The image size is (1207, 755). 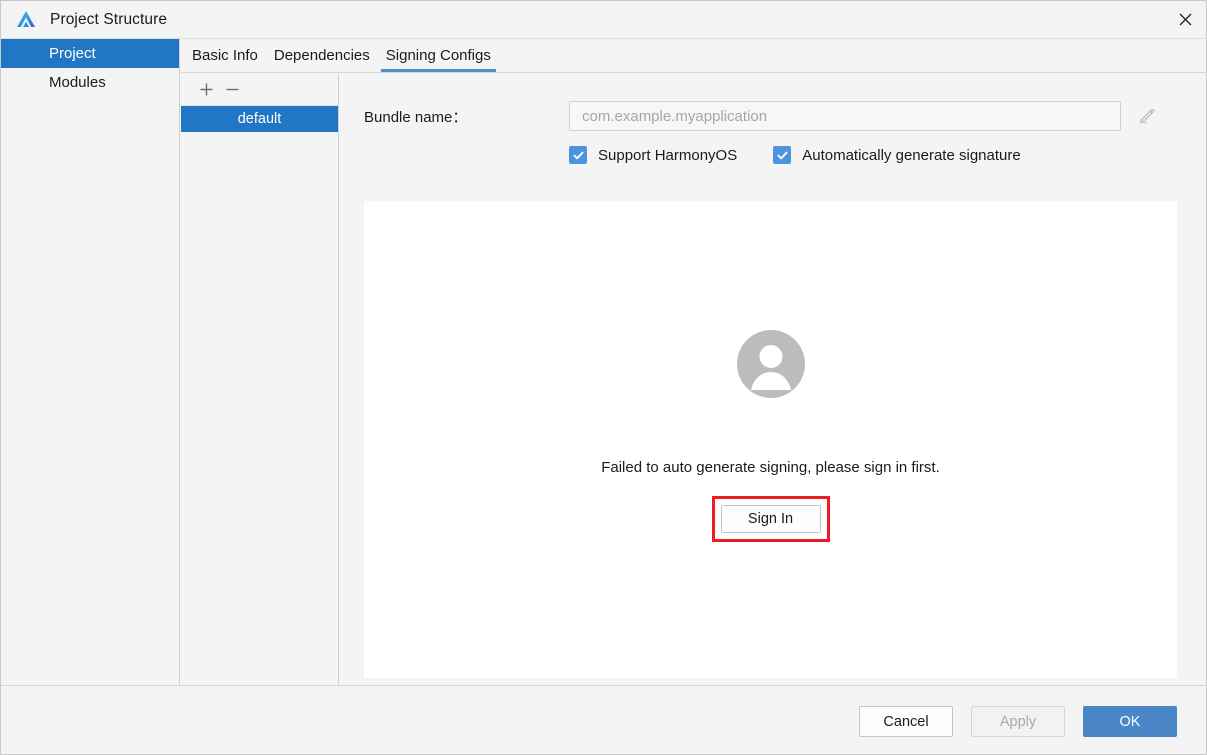 I want to click on category-sidebar: Project Modules, so click(x=90, y=362).